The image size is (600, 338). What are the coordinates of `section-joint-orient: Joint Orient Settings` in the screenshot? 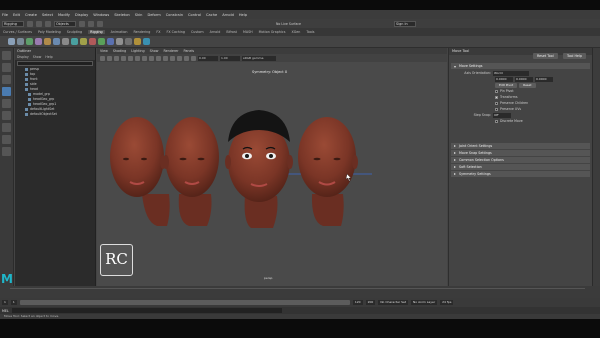 It's located at (520, 146).